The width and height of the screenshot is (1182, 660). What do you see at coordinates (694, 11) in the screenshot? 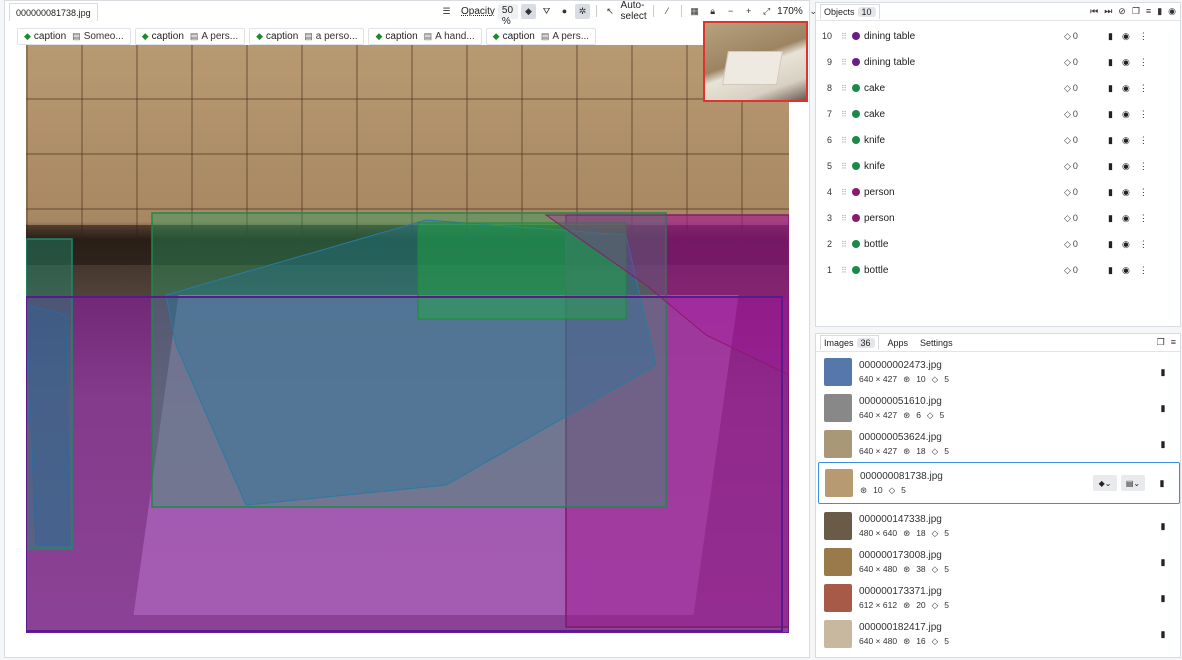
I see `grid-icon: ▦` at bounding box center [694, 11].